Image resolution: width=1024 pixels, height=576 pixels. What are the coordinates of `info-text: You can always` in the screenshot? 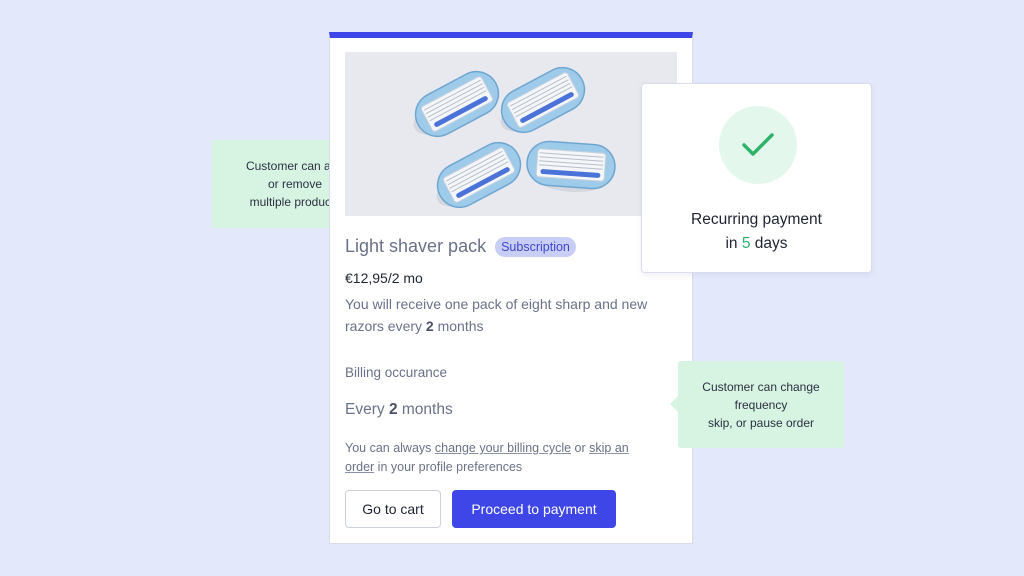 It's located at (390, 448).